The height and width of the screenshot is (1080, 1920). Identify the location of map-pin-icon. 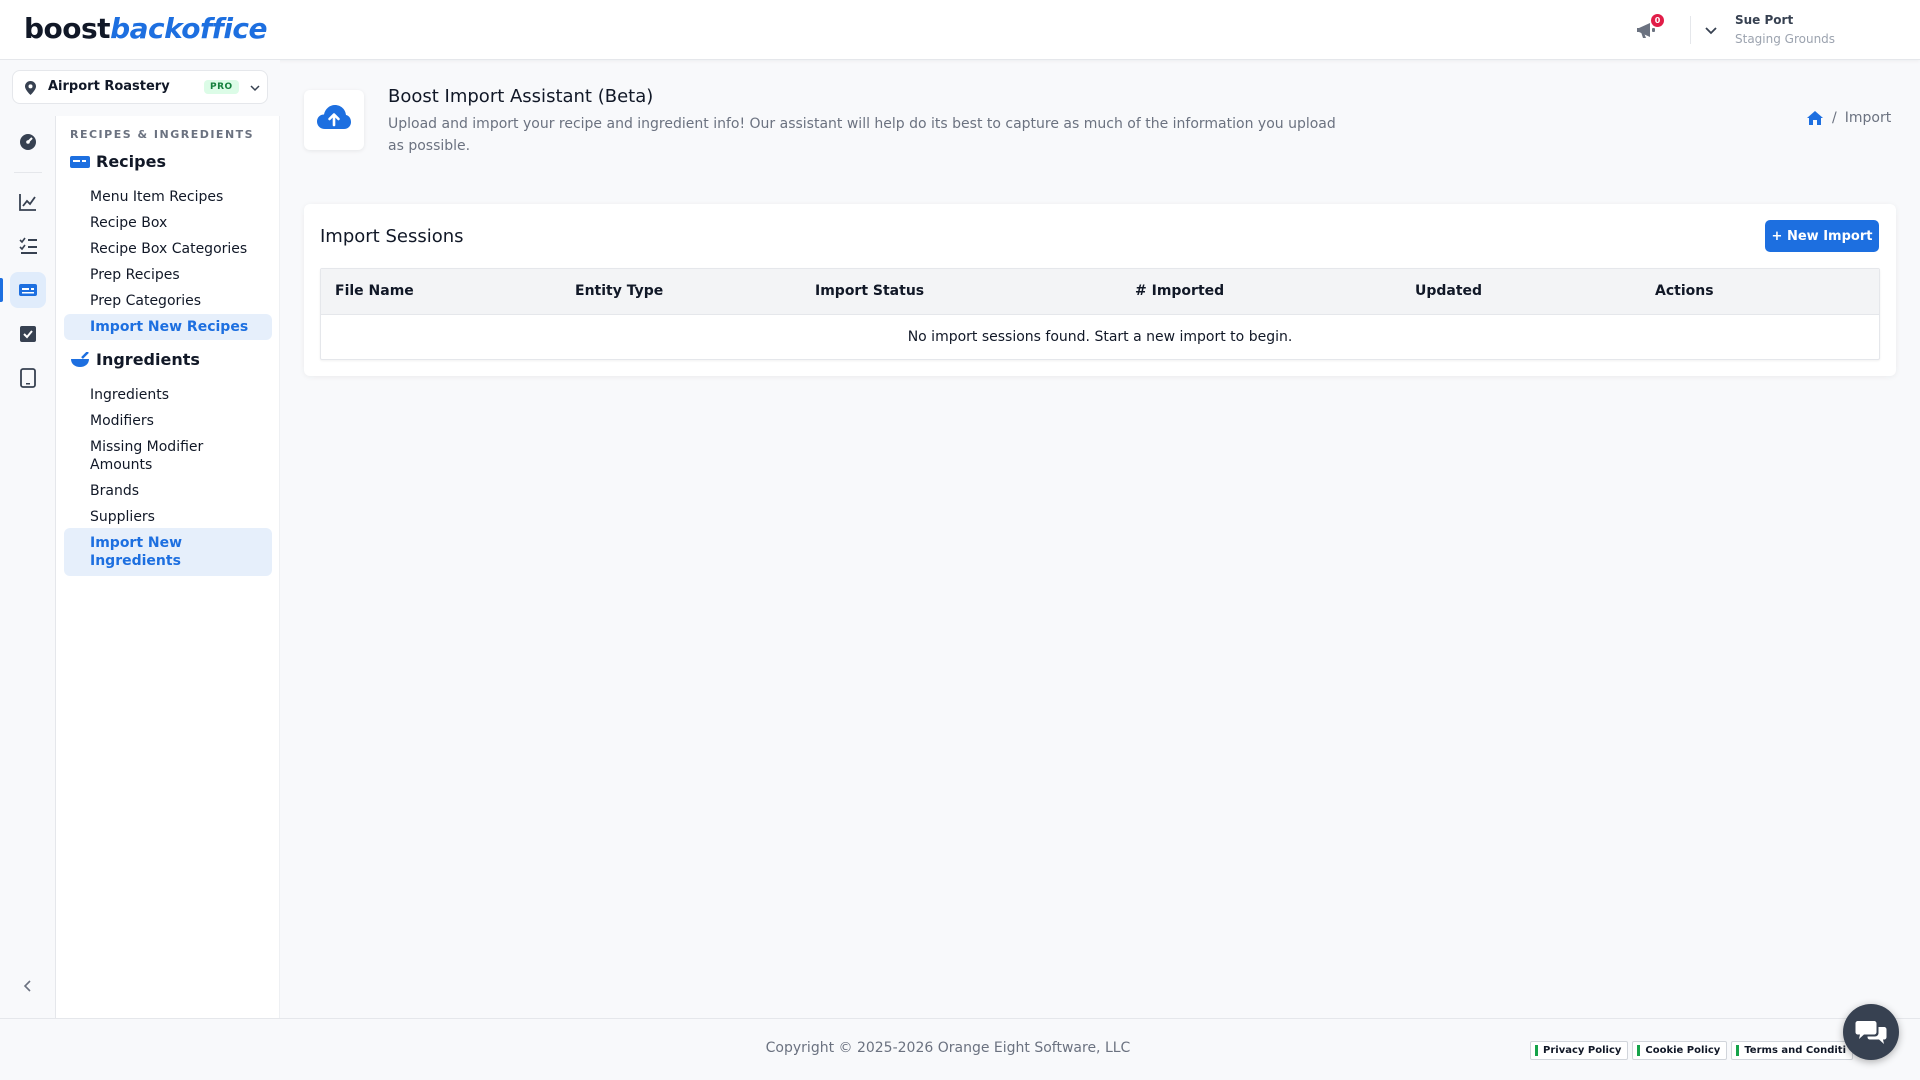
(30, 88).